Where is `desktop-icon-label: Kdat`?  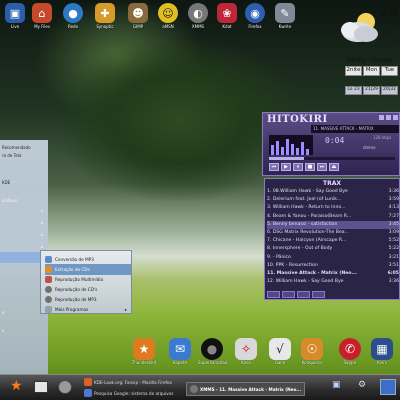 desktop-icon-label: Kdat is located at coordinates (227, 26).